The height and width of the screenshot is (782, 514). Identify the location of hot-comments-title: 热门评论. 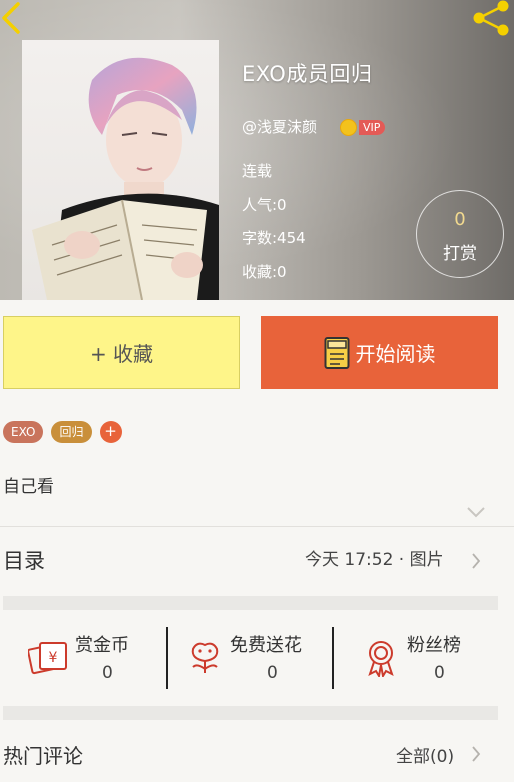
(43, 756).